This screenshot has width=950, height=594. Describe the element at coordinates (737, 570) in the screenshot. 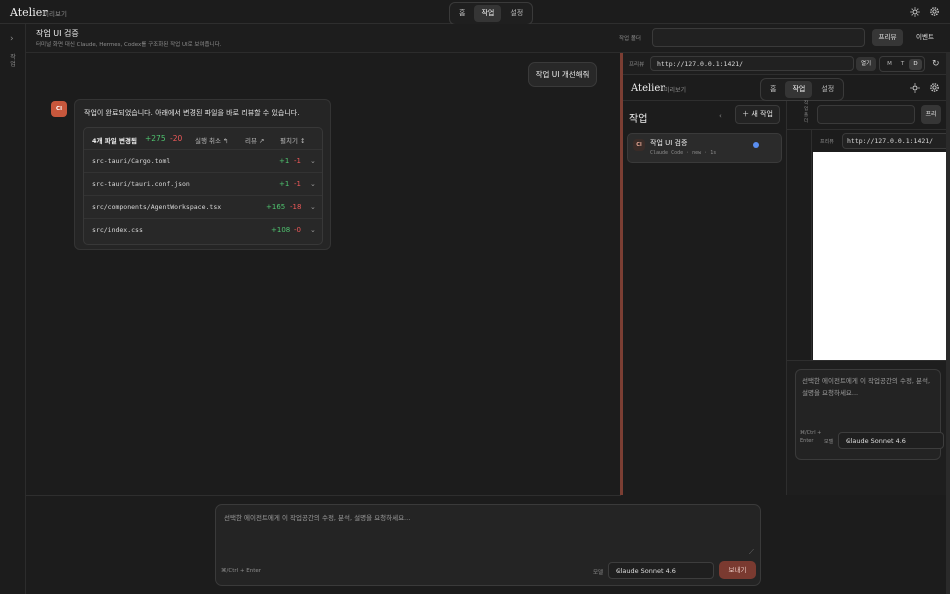

I see `send-button: 보내기` at that location.